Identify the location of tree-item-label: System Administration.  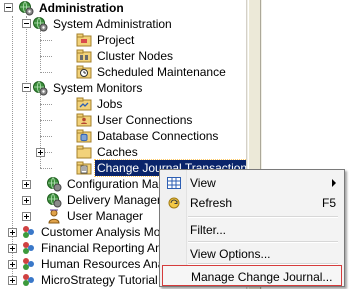
(112, 24).